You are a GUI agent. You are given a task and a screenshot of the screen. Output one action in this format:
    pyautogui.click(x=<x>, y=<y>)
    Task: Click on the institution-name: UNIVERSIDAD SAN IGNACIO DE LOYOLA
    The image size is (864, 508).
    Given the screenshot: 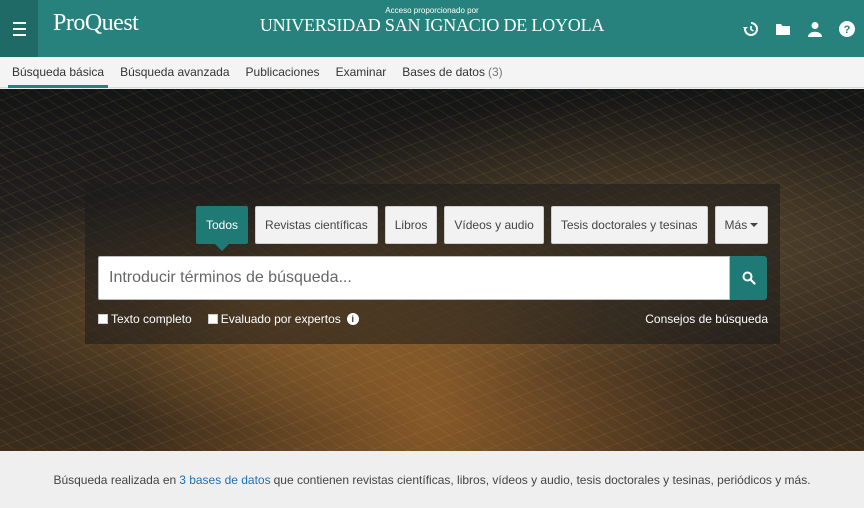 What is the action you would take?
    pyautogui.click(x=432, y=25)
    